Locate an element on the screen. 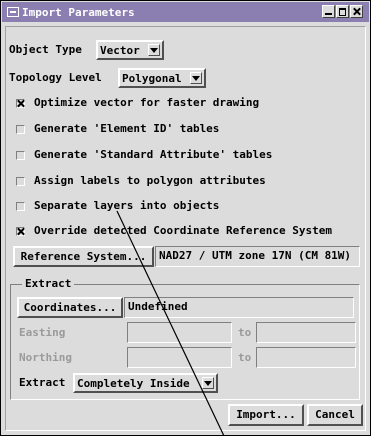 The height and width of the screenshot is (436, 371). easting-to-label: to is located at coordinates (245, 332).